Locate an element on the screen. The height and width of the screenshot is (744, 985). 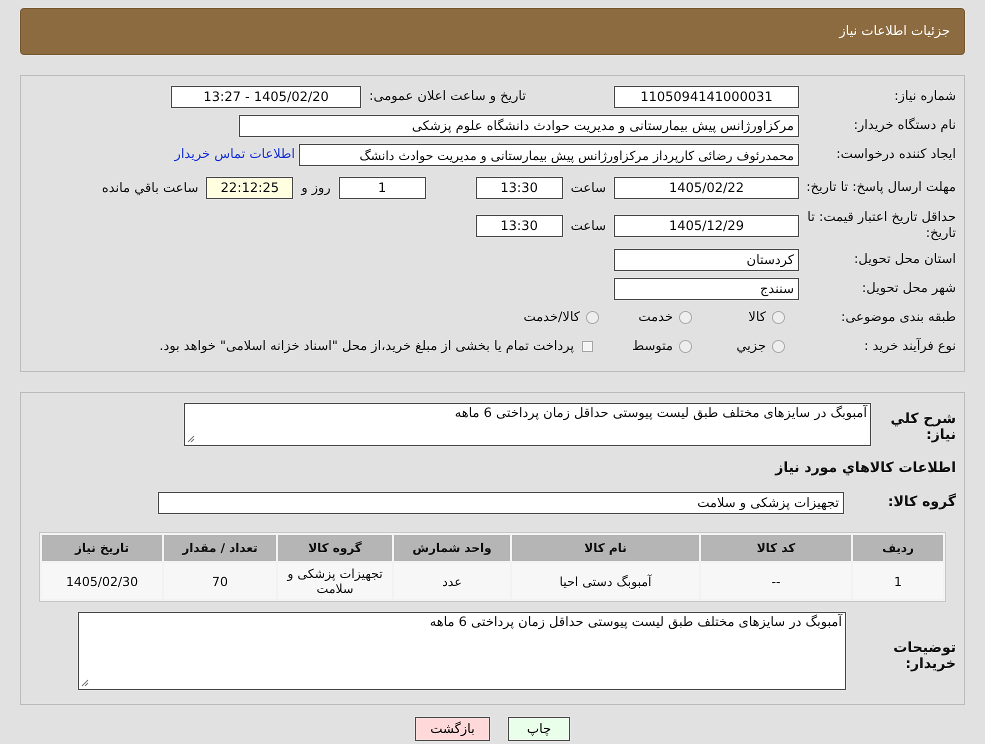
validity-time-field: 13:30 is located at coordinates (519, 226).